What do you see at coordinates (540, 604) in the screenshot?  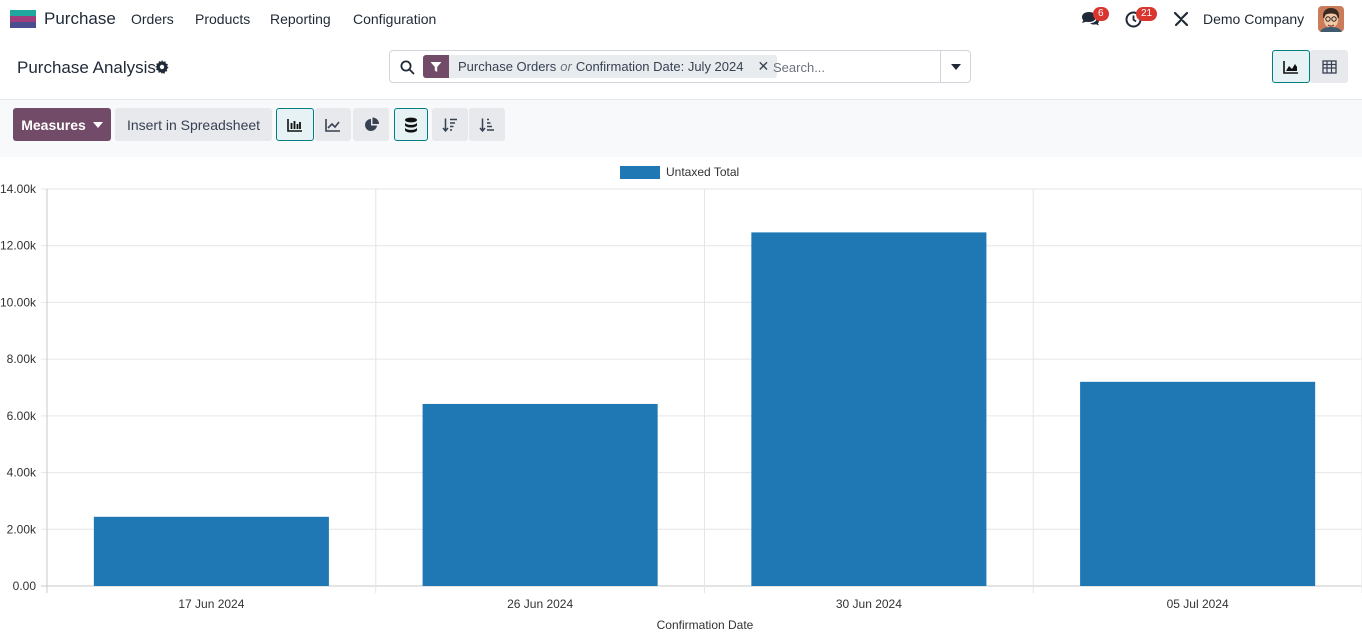 I see `x-tick-label: 26 Jun 2024` at bounding box center [540, 604].